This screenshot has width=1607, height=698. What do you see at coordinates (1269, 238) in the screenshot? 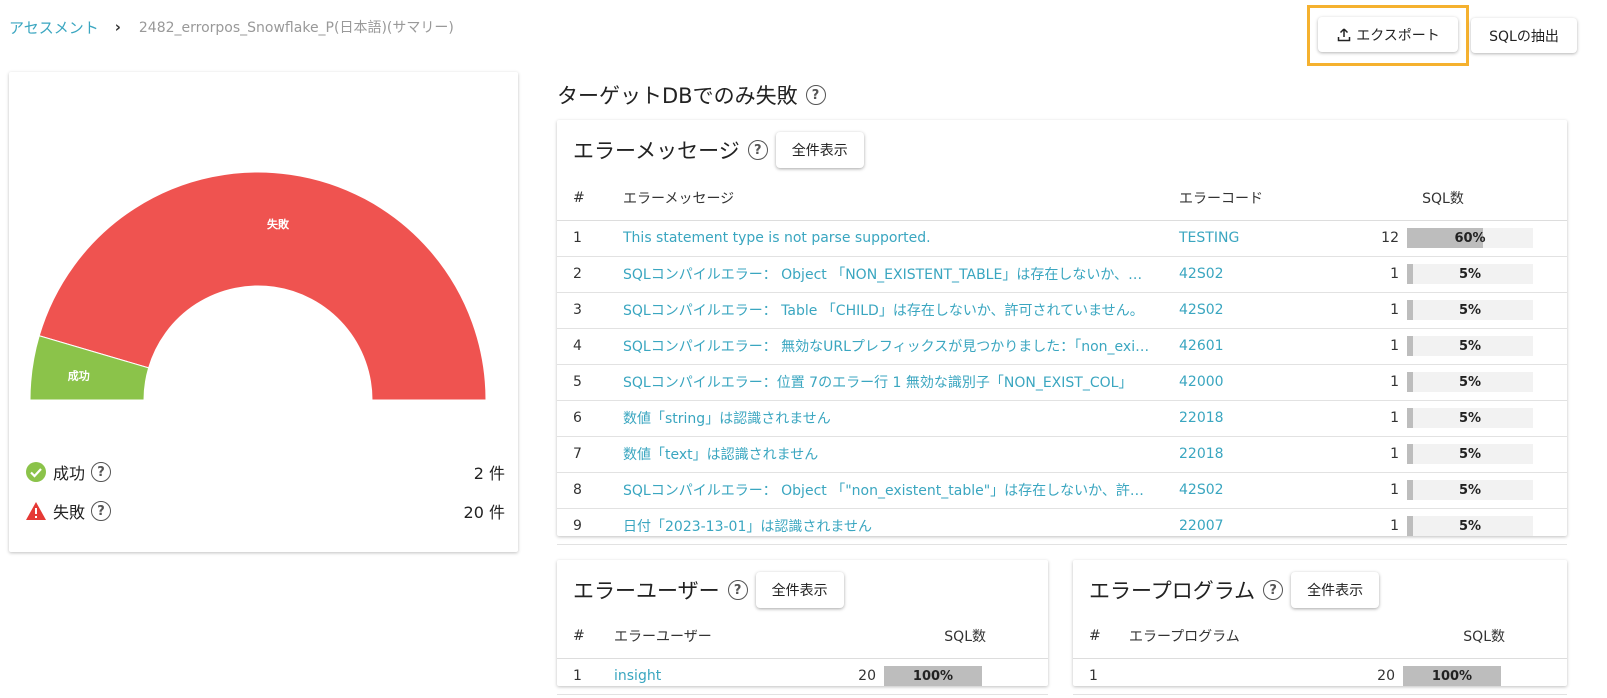
I see `error-code-link: TESTING` at bounding box center [1269, 238].